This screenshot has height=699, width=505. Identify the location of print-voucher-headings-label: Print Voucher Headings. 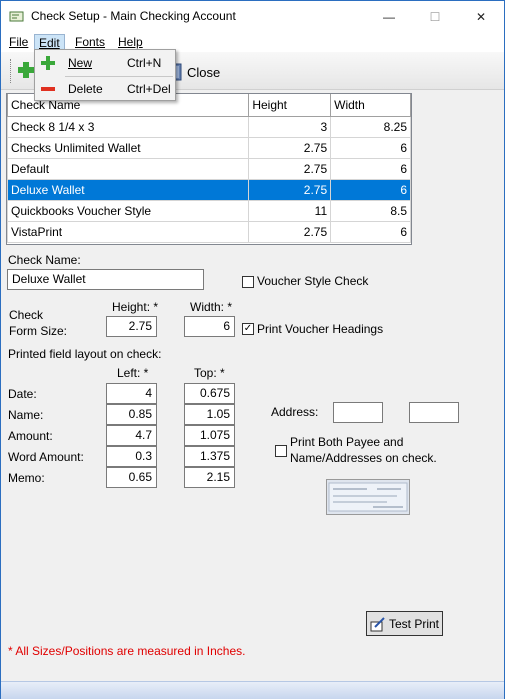
(320, 329).